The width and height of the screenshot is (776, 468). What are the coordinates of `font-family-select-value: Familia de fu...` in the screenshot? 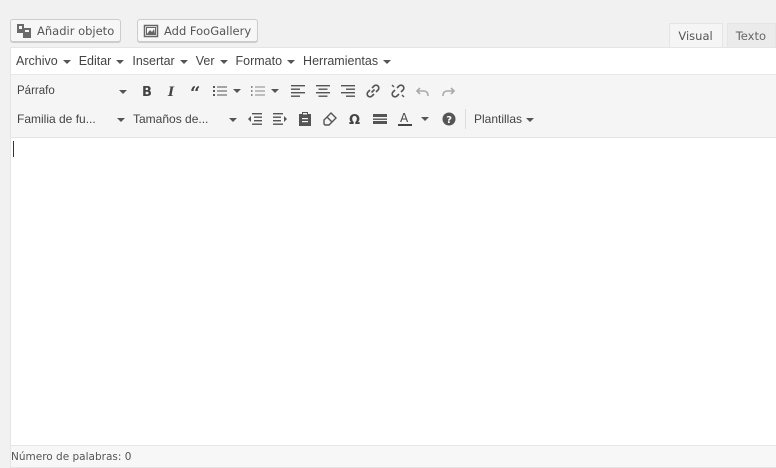 It's located at (56, 119).